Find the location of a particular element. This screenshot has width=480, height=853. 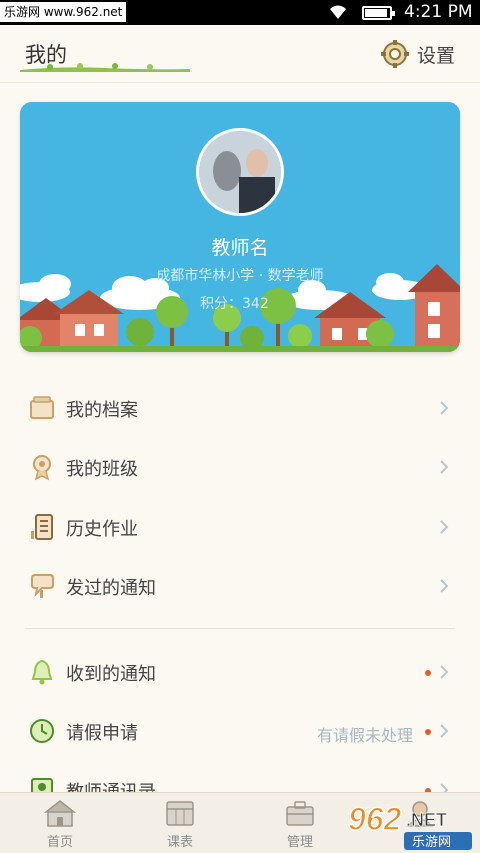

battery-icon is located at coordinates (378, 13).